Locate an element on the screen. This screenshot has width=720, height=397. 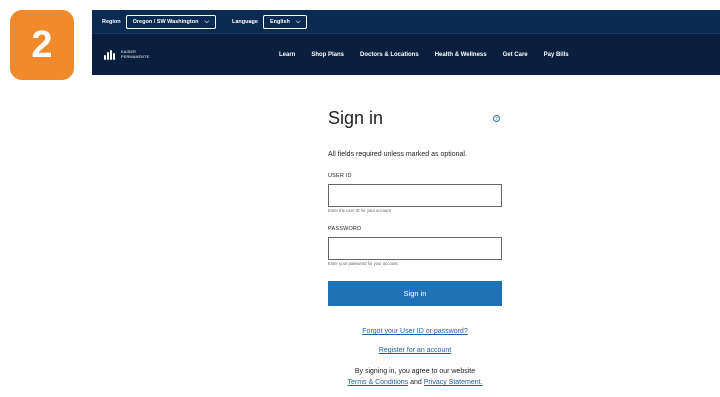
region-label: Region is located at coordinates (111, 21).